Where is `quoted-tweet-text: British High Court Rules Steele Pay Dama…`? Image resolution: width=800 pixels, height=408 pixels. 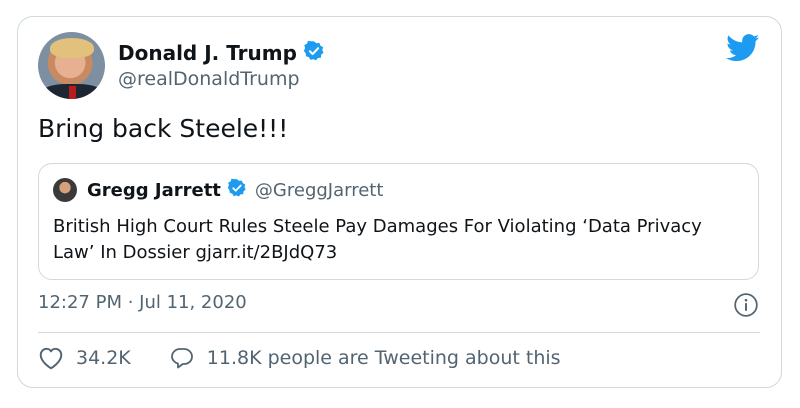
quoted-tweet-text: British High Court Rules Steele Pay Dama… is located at coordinates (377, 239).